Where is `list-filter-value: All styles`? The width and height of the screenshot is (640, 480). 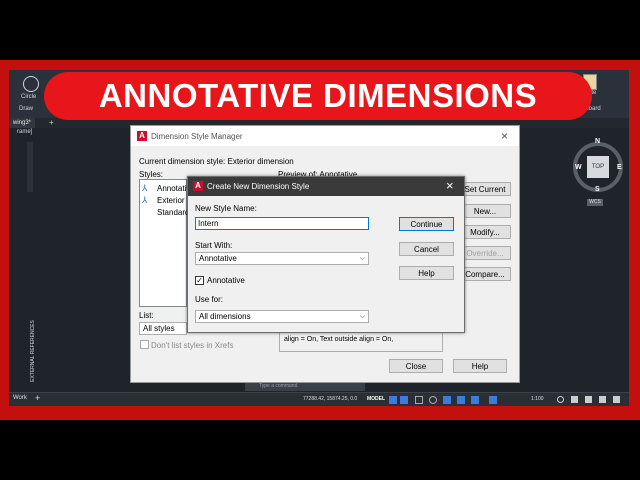 list-filter-value: All styles is located at coordinates (159, 328).